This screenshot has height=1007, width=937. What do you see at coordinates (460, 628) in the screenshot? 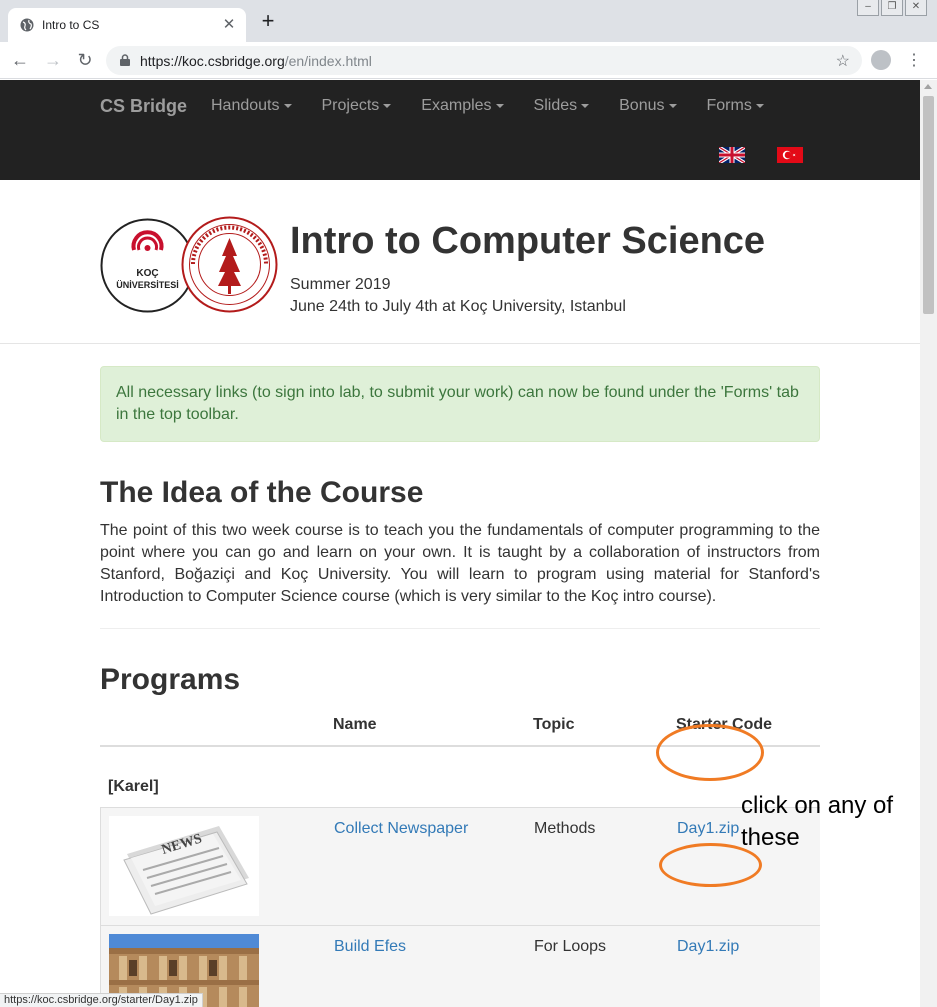
I see `divider` at bounding box center [460, 628].